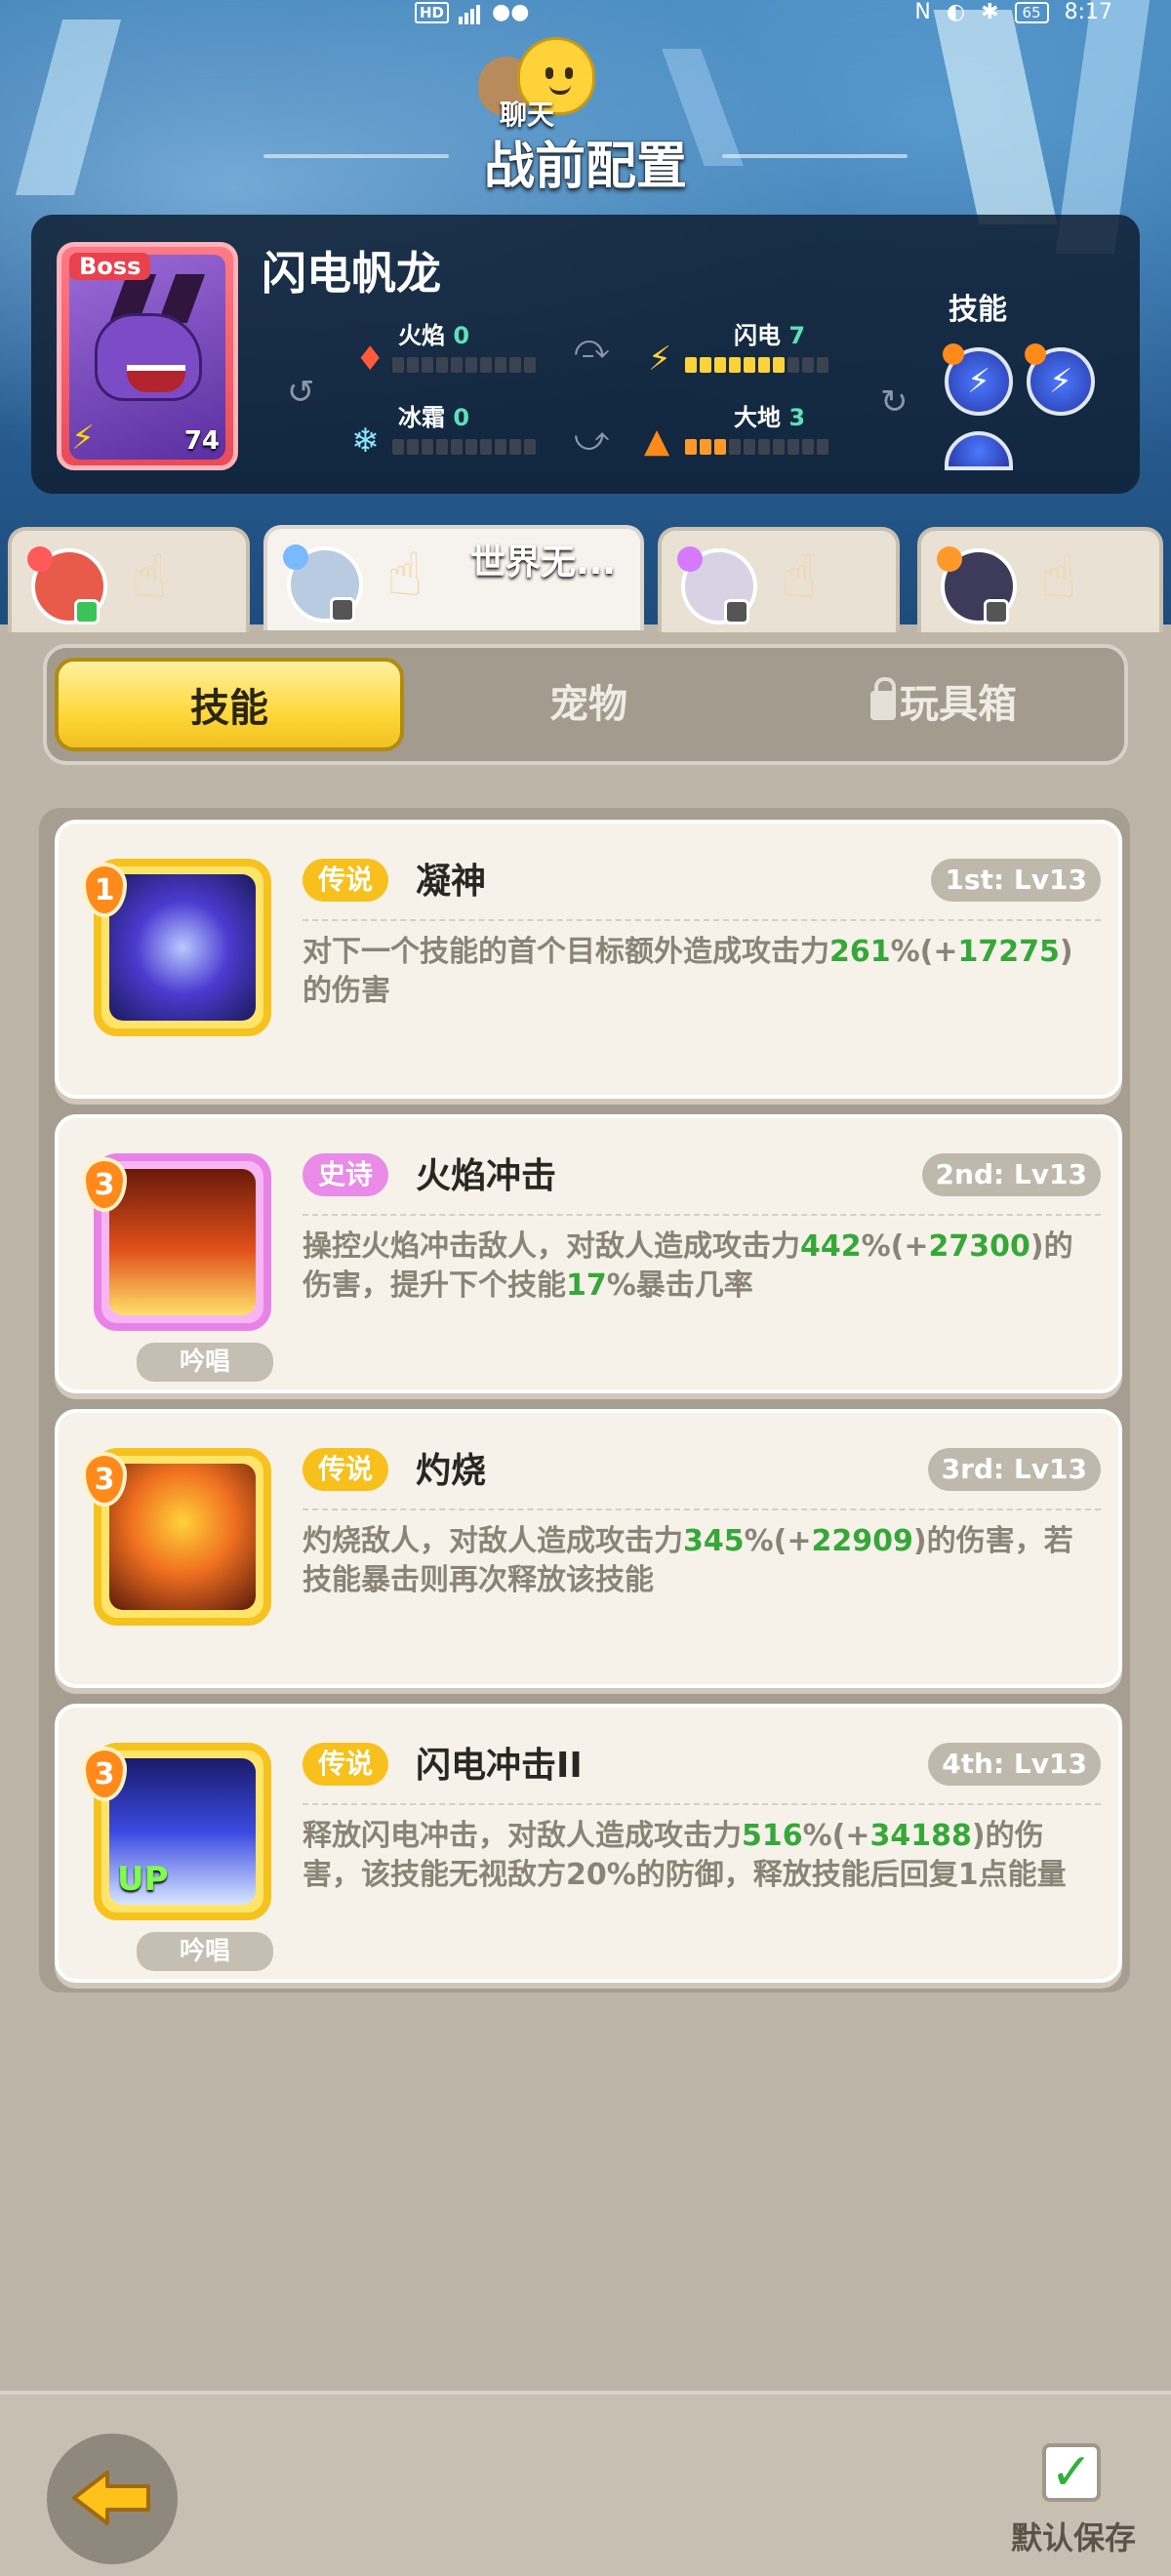  What do you see at coordinates (1031, 12) in the screenshot?
I see `battery-icon: 65` at bounding box center [1031, 12].